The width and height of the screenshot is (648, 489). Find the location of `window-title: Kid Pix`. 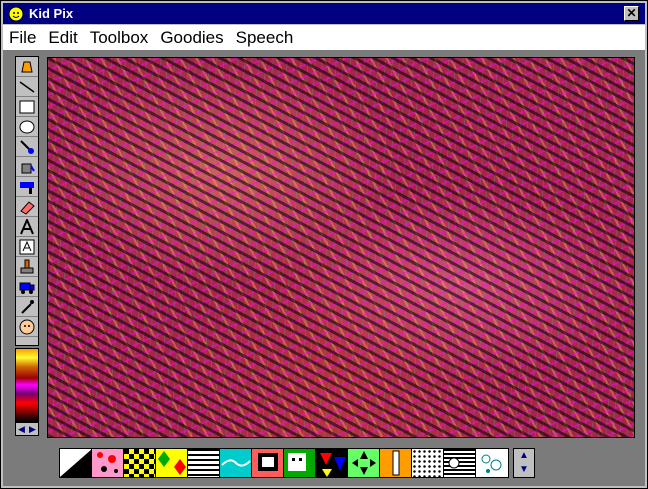

window-title: Kid Pix is located at coordinates (51, 13).